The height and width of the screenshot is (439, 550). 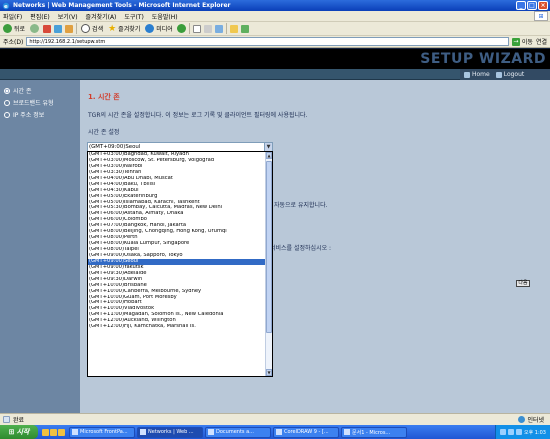 What do you see at coordinates (101, 16) in the screenshot?
I see `menu-favorites: 즐겨찾기(A)` at bounding box center [101, 16].